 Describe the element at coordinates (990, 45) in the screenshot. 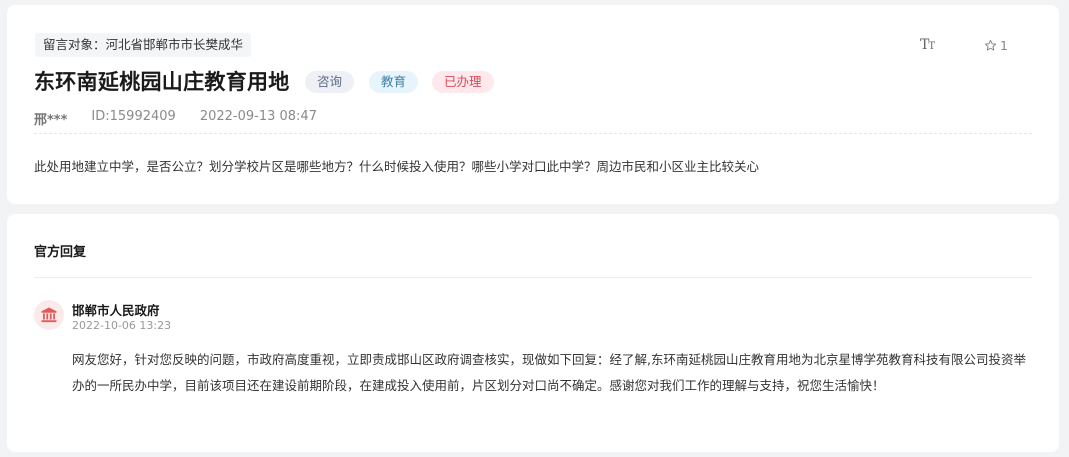

I see `star-icon` at that location.